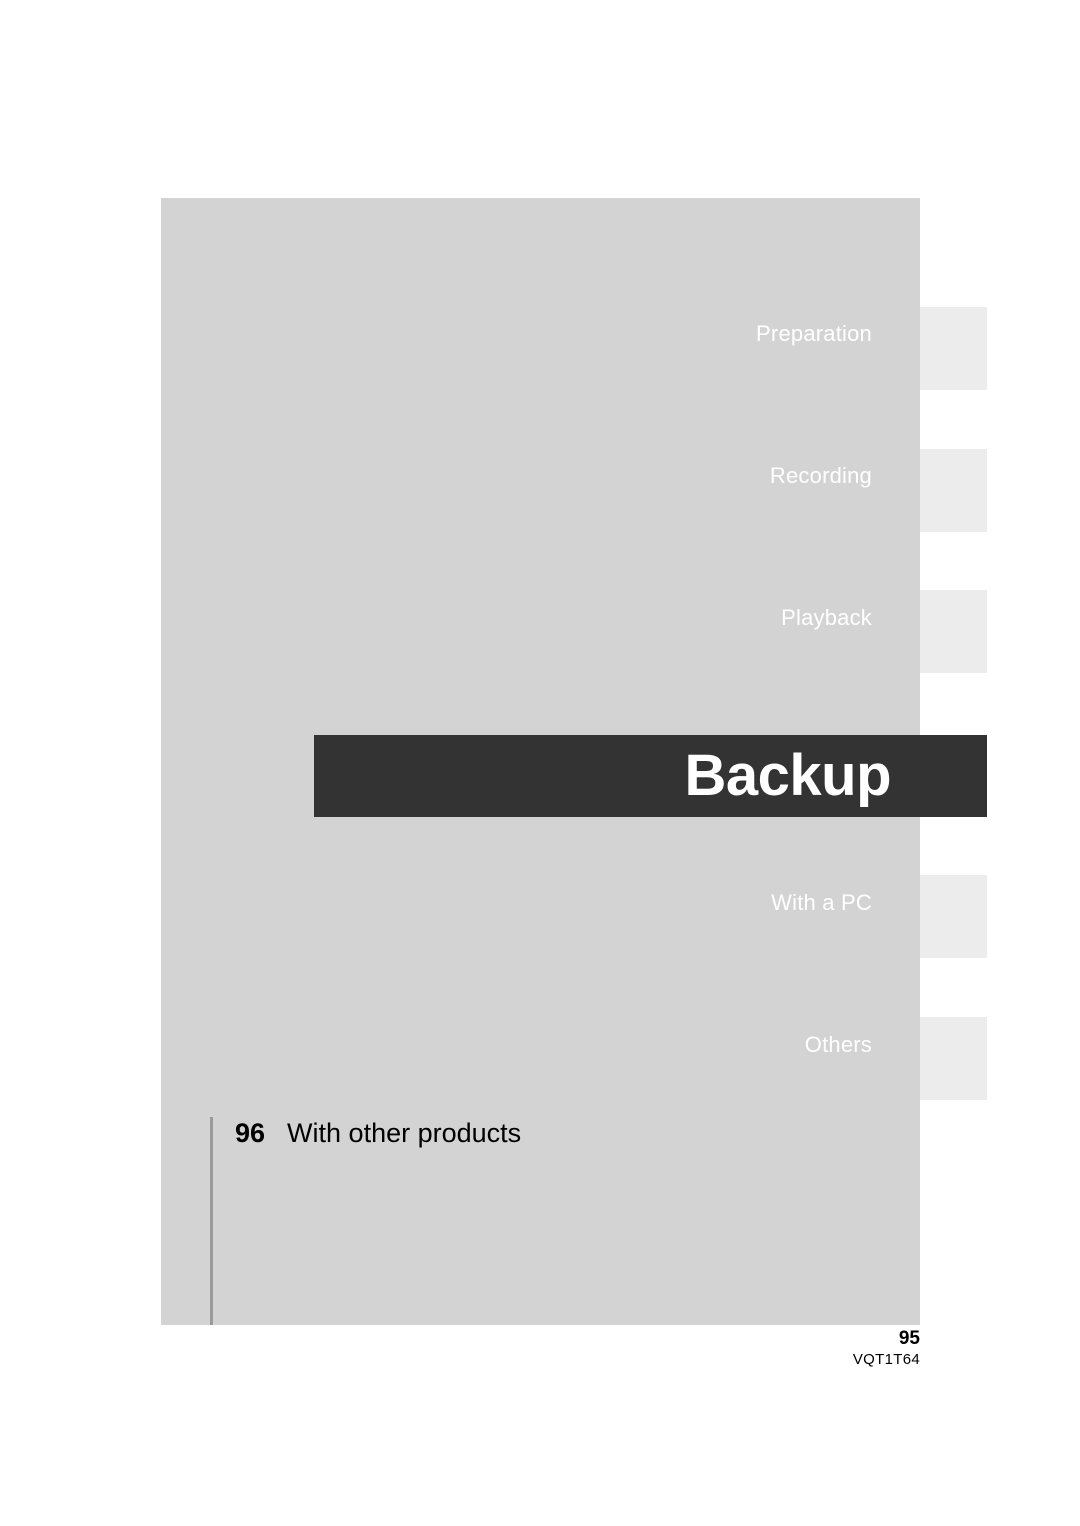 The width and height of the screenshot is (1080, 1526). What do you see at coordinates (953, 916) in the screenshot?
I see `tab-block-with-a-pc` at bounding box center [953, 916].